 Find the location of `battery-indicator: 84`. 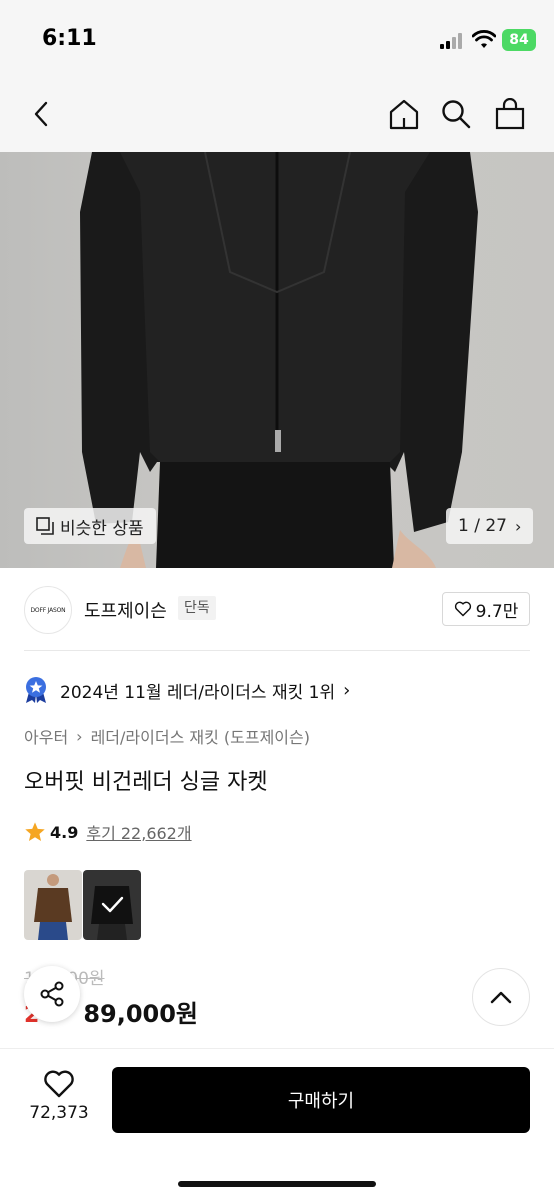

battery-indicator: 84 is located at coordinates (519, 40).